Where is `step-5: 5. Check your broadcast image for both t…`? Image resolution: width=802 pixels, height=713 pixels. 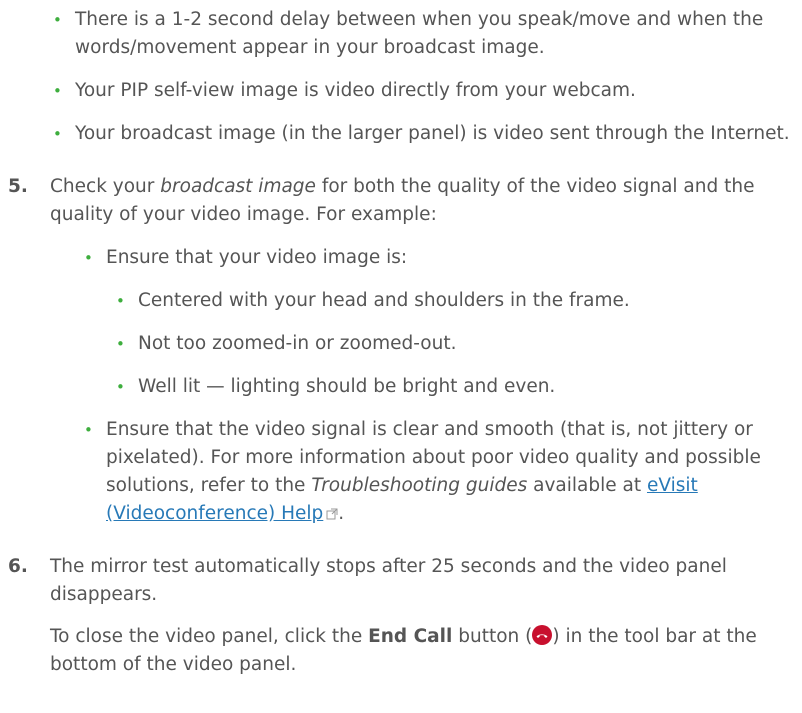
step-5: 5. Check your broadcast image for both t… is located at coordinates (405, 201).